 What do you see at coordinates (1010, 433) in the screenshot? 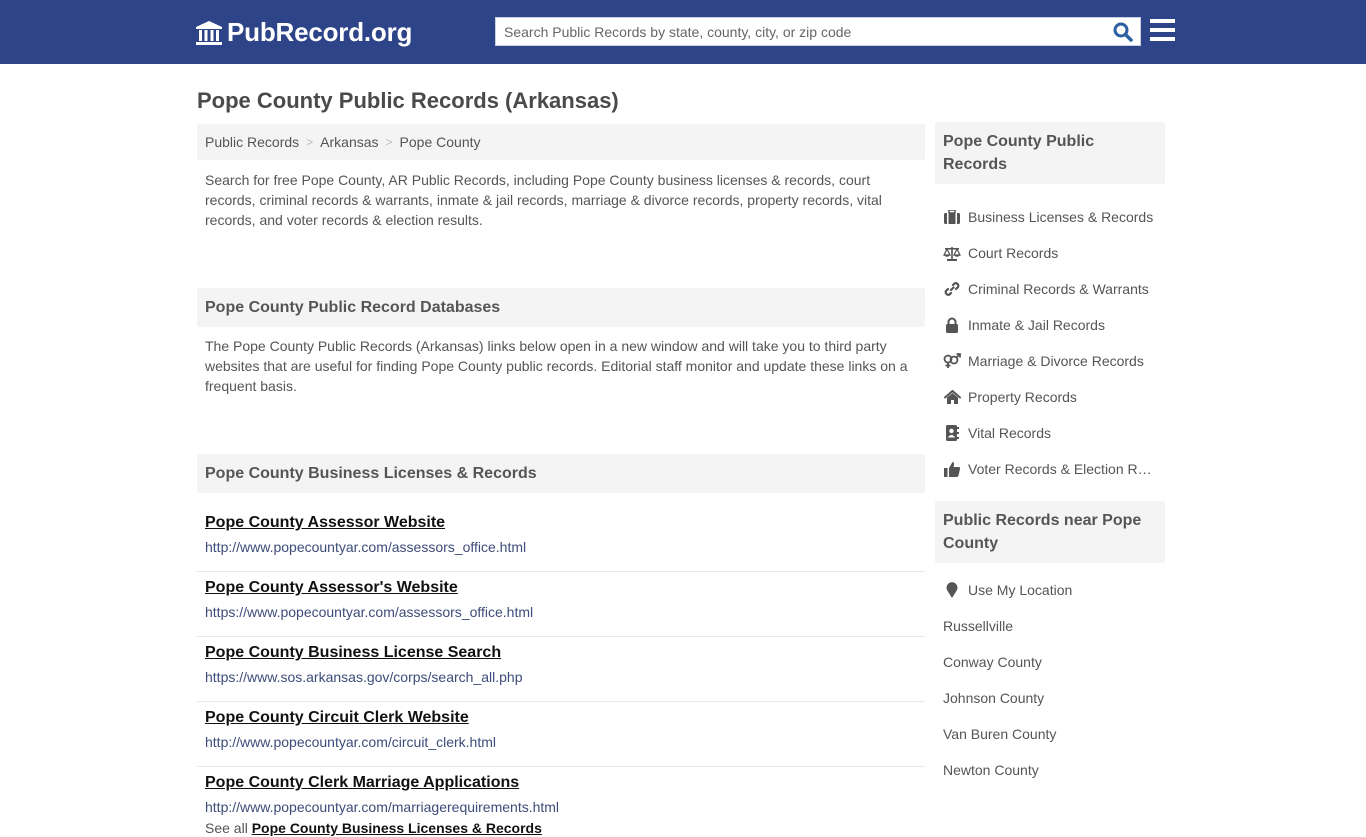
I see `sidebar-item-label: Vital Records` at bounding box center [1010, 433].